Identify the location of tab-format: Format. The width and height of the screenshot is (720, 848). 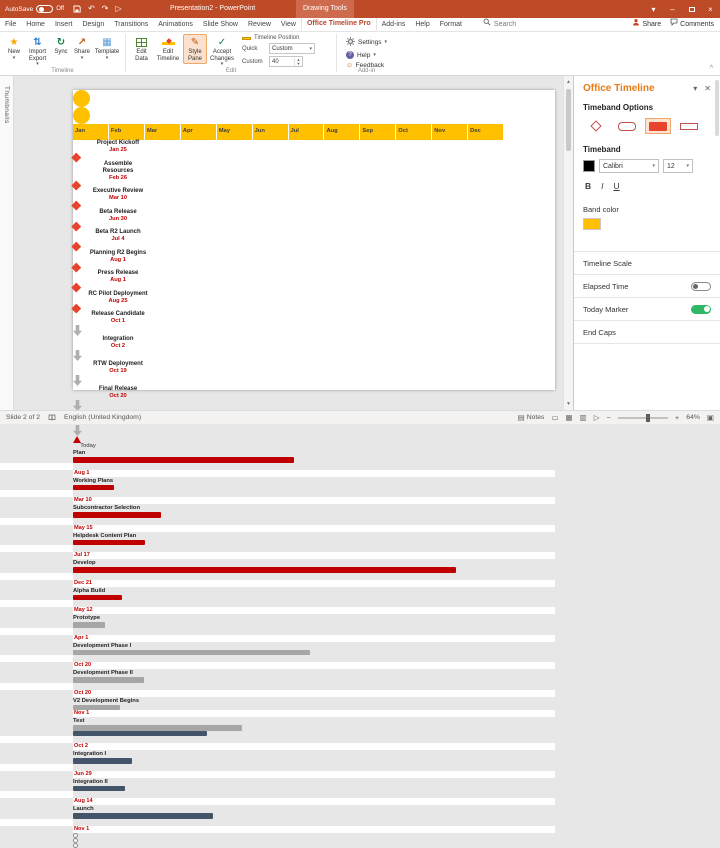
(451, 24).